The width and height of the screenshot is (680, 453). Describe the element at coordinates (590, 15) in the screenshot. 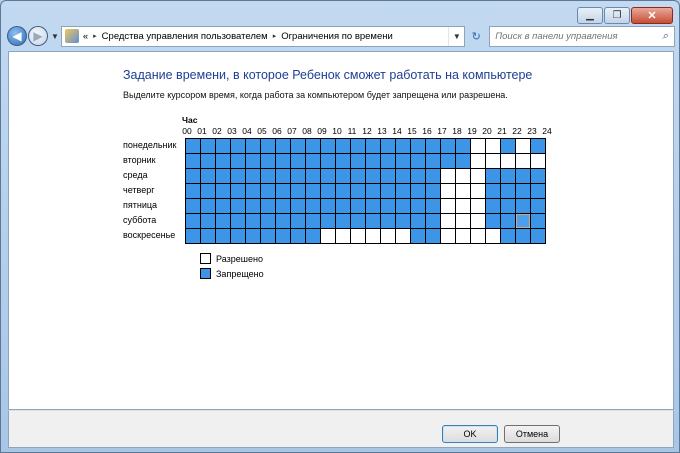

I see `minimize-button: ▁` at that location.